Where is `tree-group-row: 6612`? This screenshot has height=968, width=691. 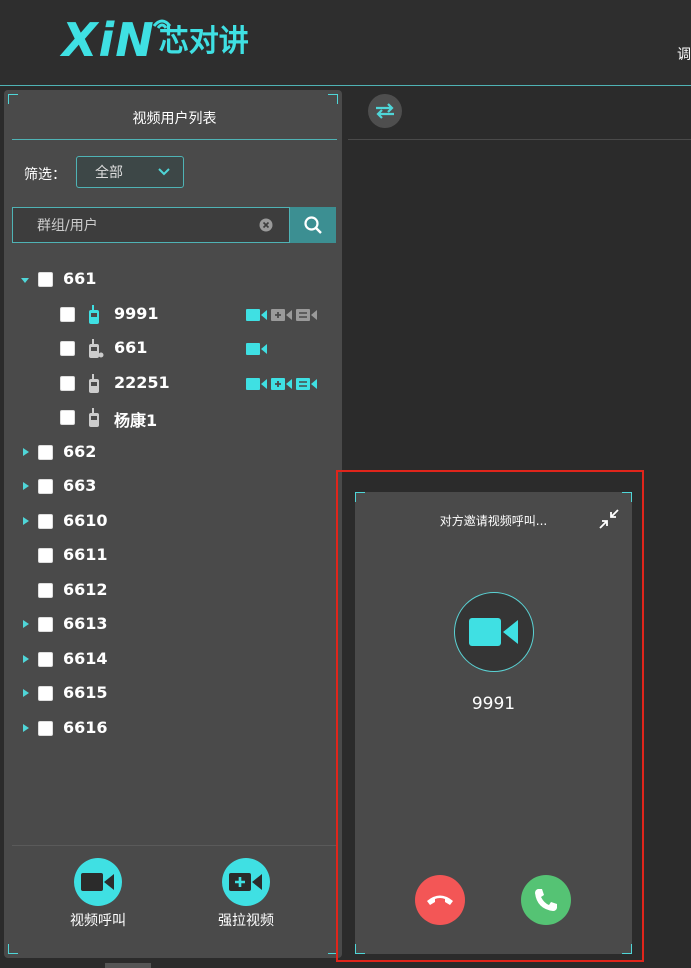
tree-group-row: 6612 is located at coordinates (173, 591).